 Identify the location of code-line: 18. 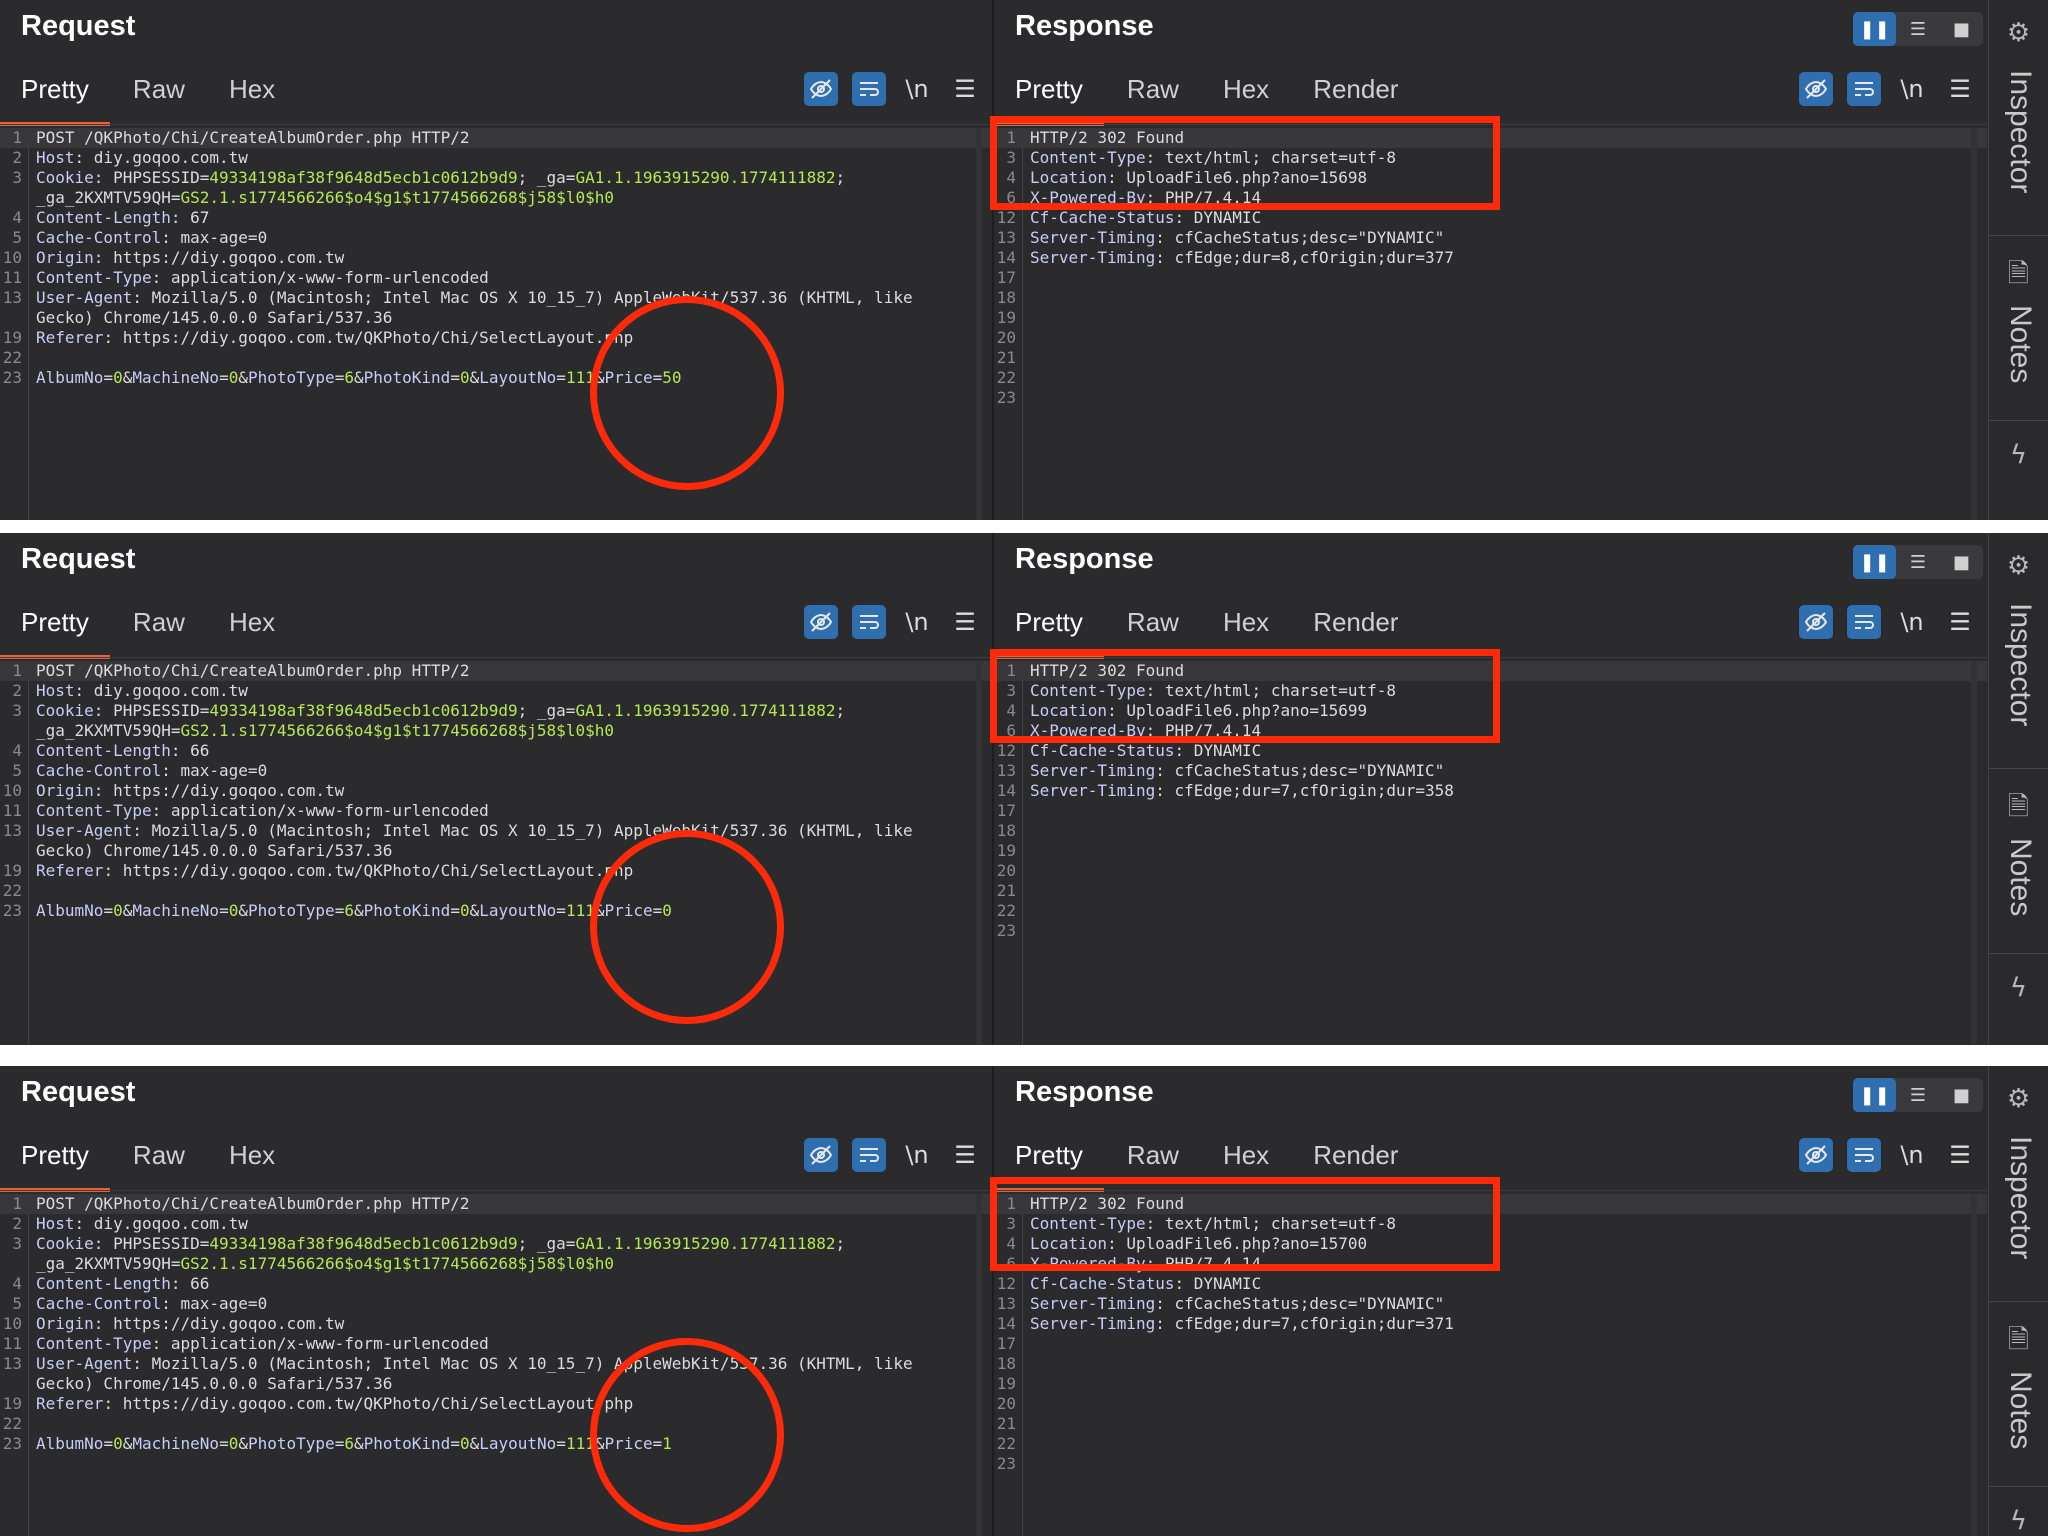
(1490, 1364).